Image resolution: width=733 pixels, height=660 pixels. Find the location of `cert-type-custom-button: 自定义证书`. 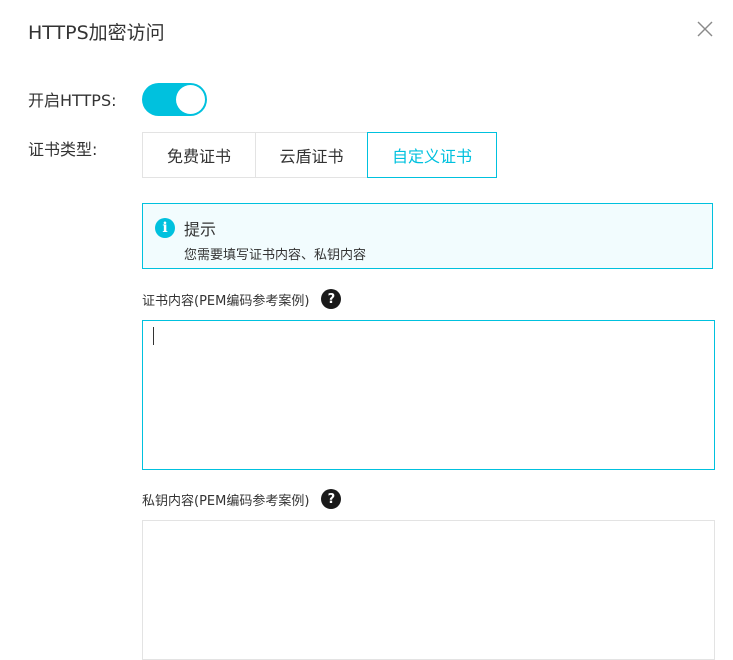

cert-type-custom-button: 自定义证书 is located at coordinates (432, 155).